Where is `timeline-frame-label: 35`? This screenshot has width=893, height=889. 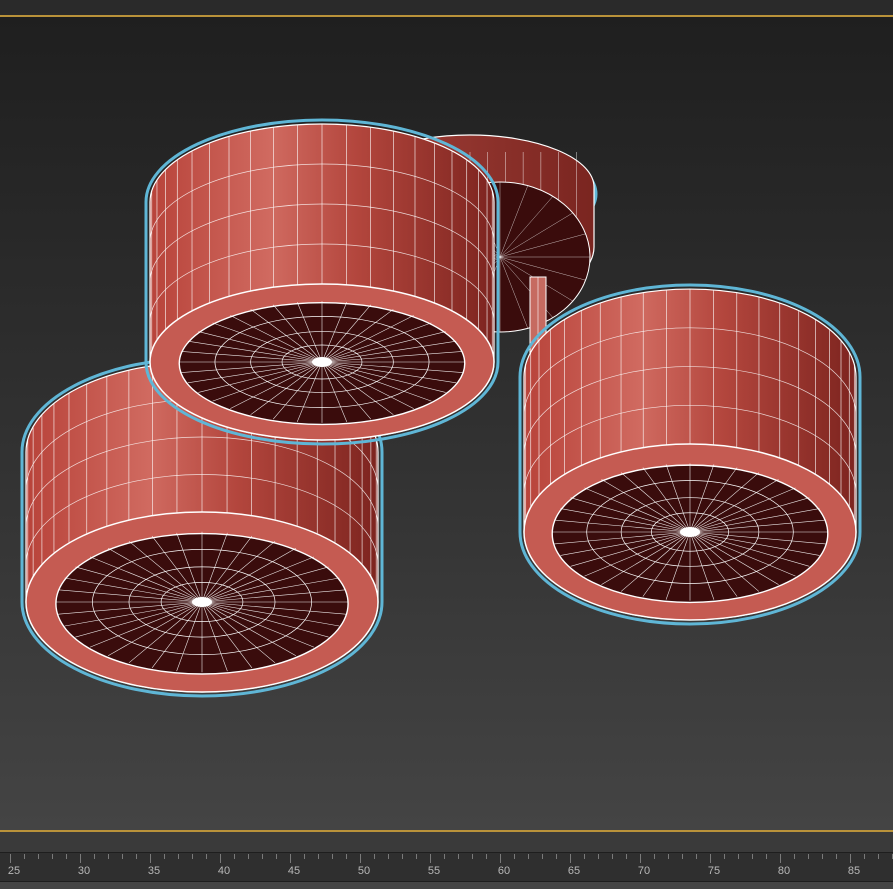
timeline-frame-label: 35 is located at coordinates (154, 871).